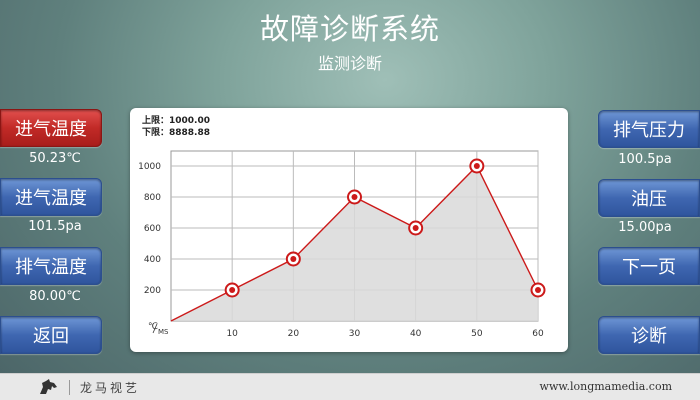 This screenshot has width=700, height=400. I want to click on app-title: 故障诊断系统, so click(349, 29).